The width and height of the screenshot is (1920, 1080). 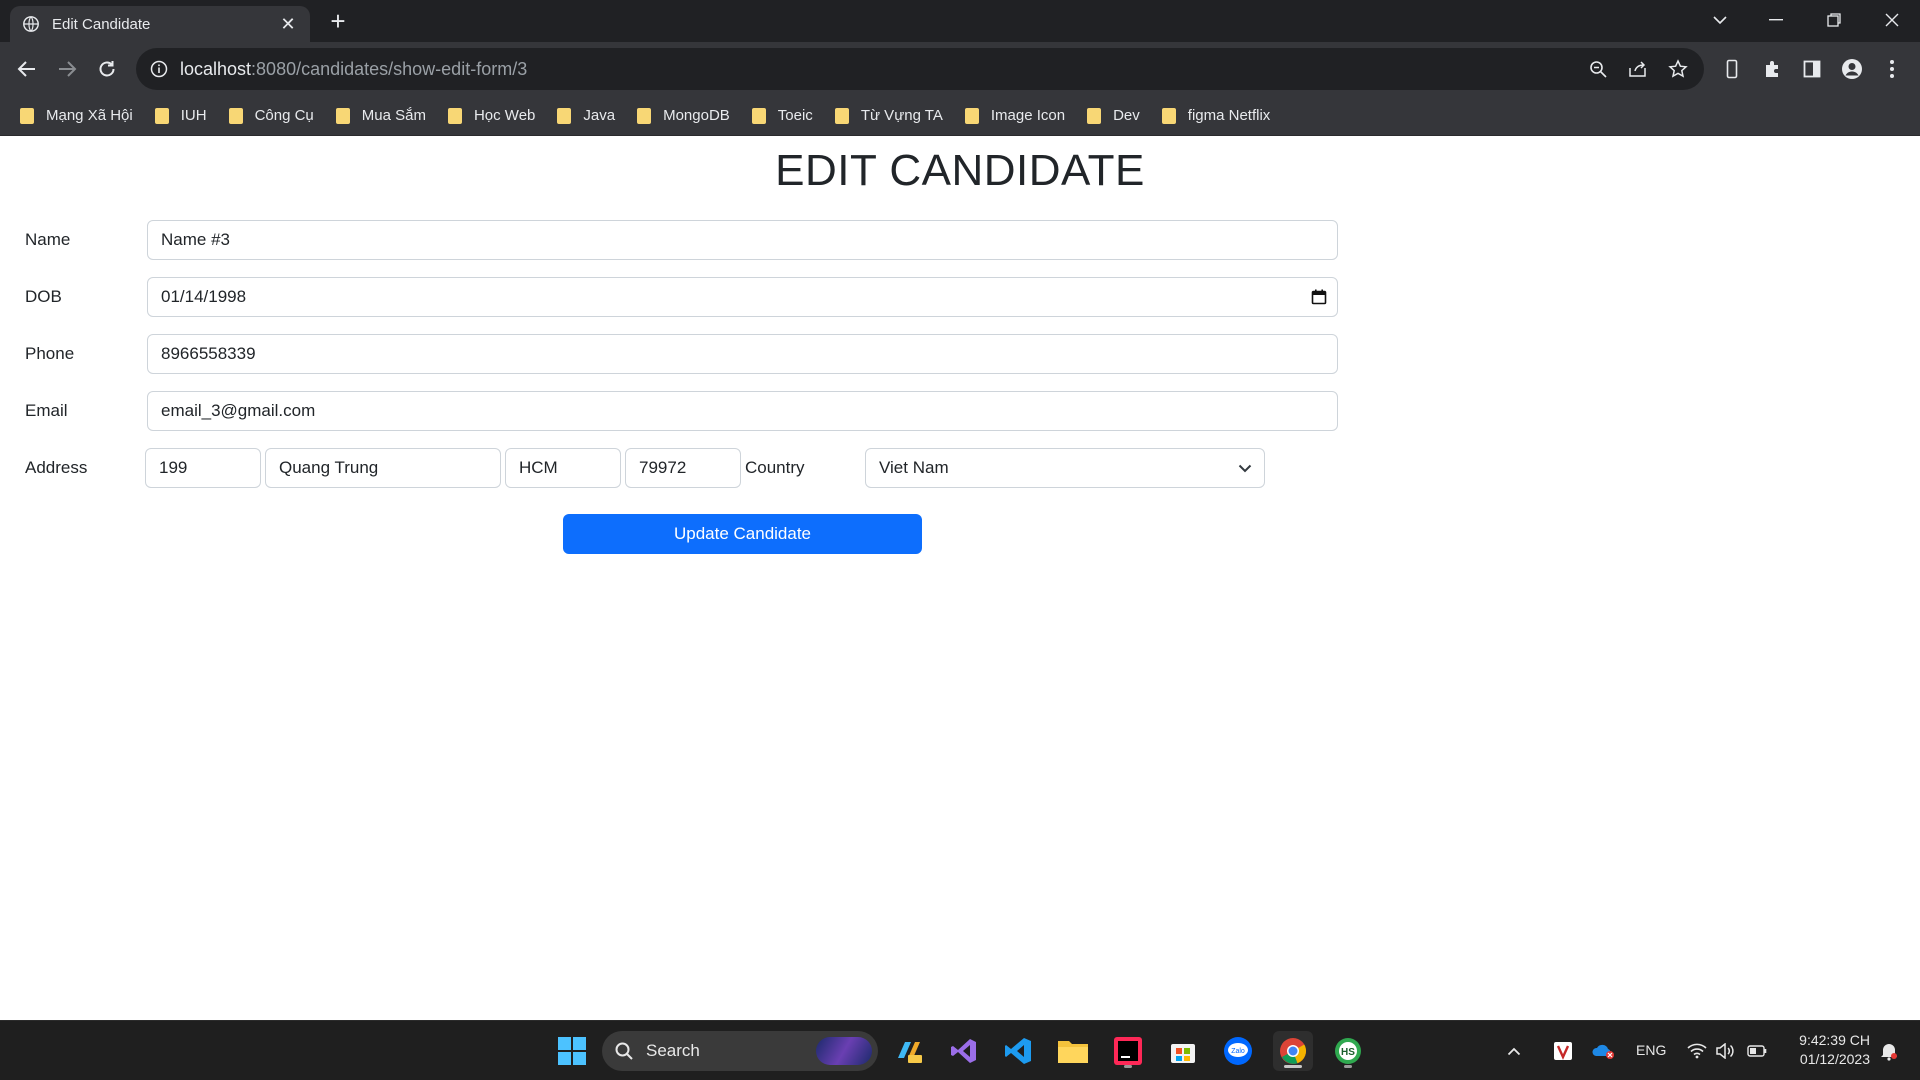 What do you see at coordinates (1598, 69) in the screenshot?
I see `zoom-icon` at bounding box center [1598, 69].